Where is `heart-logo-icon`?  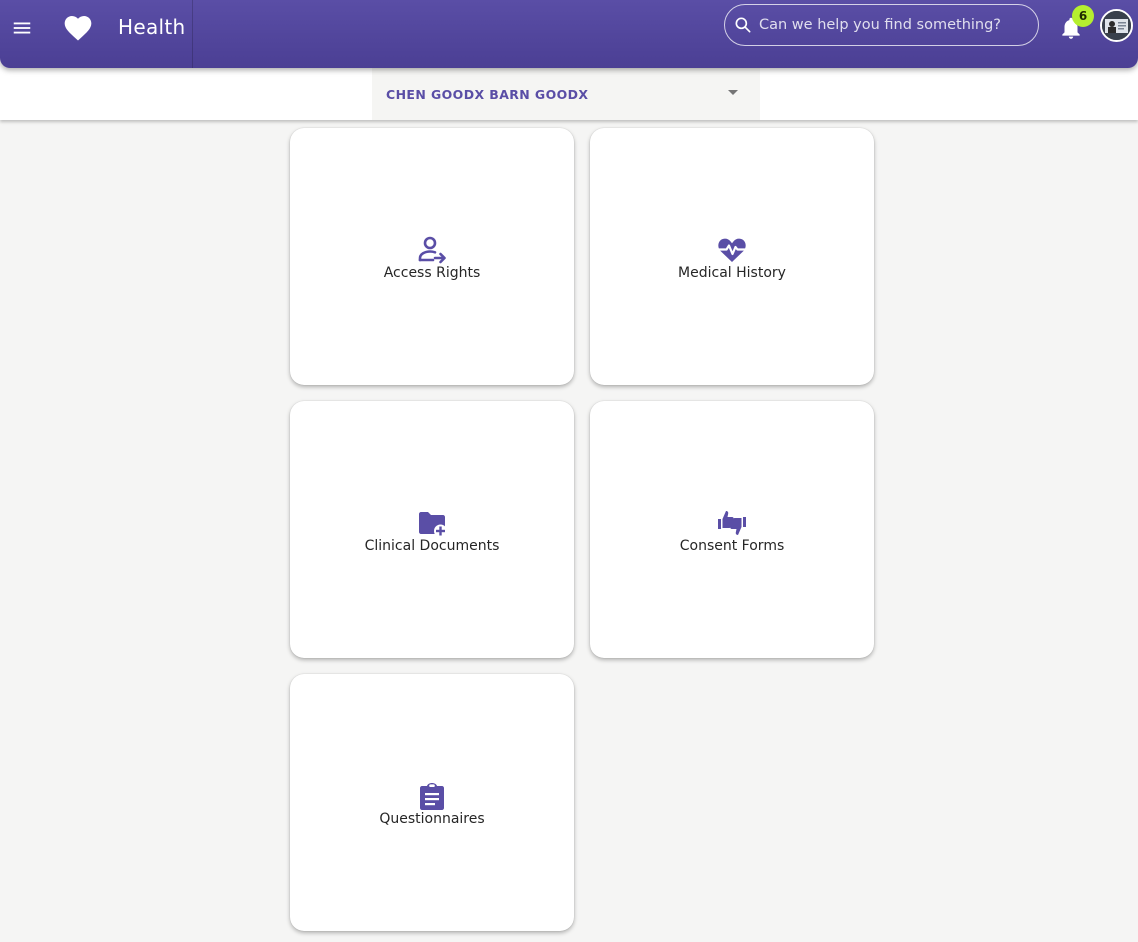
heart-logo-icon is located at coordinates (78, 28).